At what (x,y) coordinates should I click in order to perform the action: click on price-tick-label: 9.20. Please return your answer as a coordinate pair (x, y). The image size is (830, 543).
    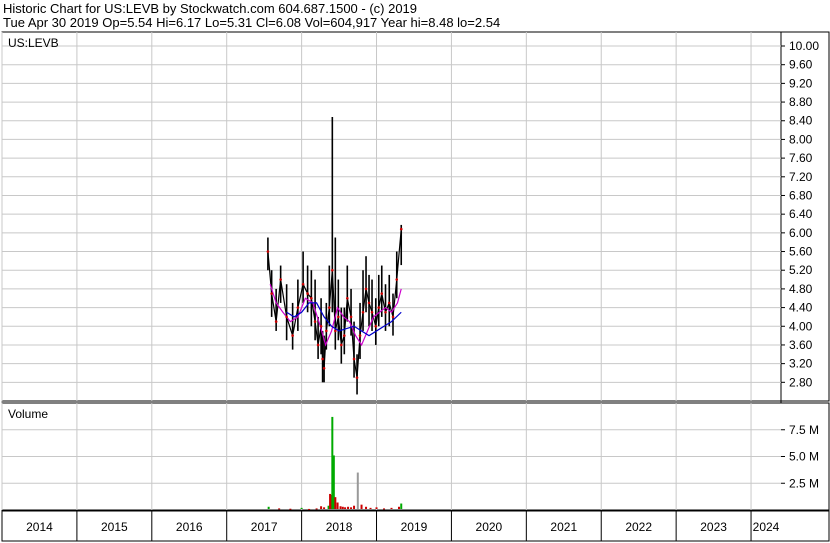
    Looking at the image, I should click on (801, 83).